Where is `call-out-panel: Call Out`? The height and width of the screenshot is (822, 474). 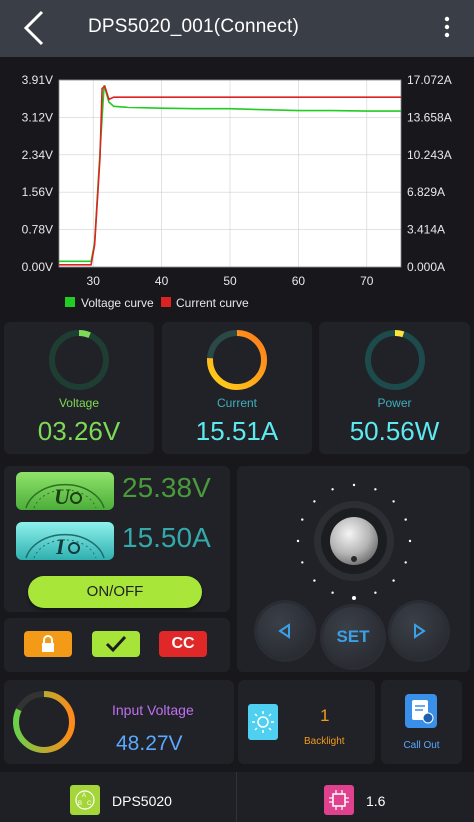 call-out-panel: Call Out is located at coordinates (421, 722).